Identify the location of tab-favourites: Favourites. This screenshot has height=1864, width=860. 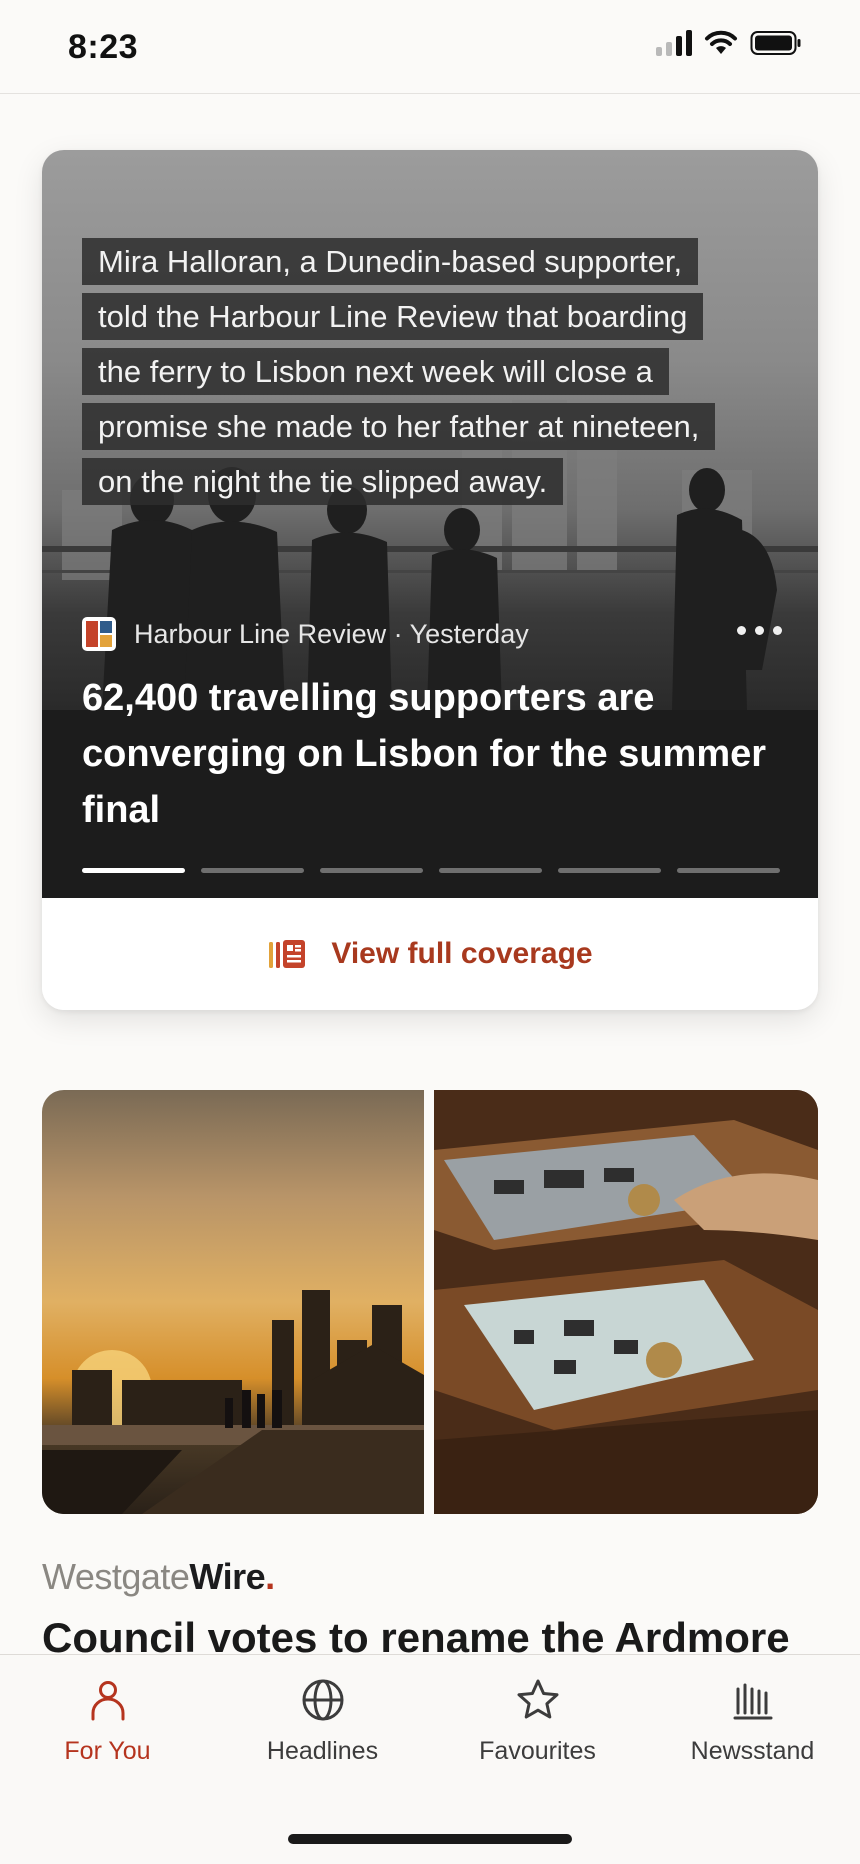
(537, 1732).